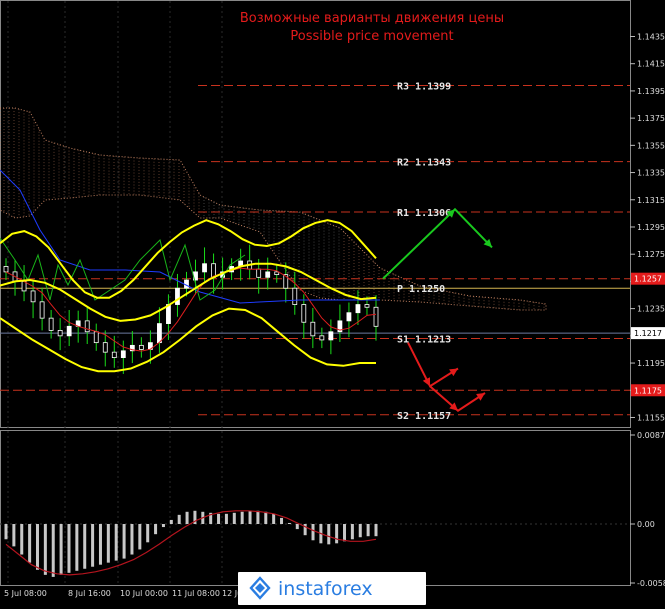 This screenshot has width=665, height=609. Describe the element at coordinates (651, 583) in the screenshot. I see `macd-tick-label: -0.0058` at that location.